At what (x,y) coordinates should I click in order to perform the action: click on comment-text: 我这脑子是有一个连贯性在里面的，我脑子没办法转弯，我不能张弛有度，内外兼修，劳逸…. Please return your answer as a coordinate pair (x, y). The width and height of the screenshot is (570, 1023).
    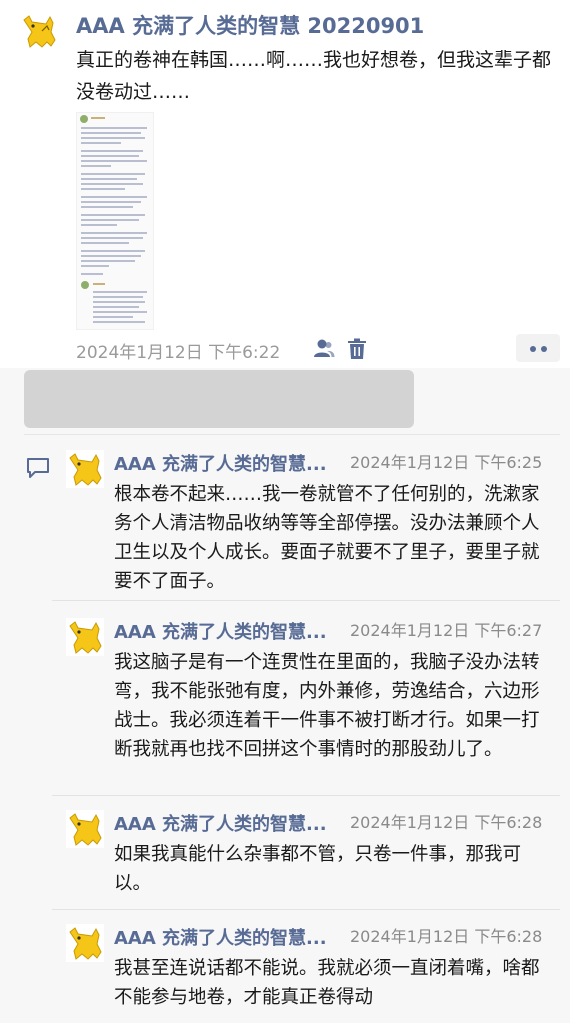
    Looking at the image, I should click on (327, 706).